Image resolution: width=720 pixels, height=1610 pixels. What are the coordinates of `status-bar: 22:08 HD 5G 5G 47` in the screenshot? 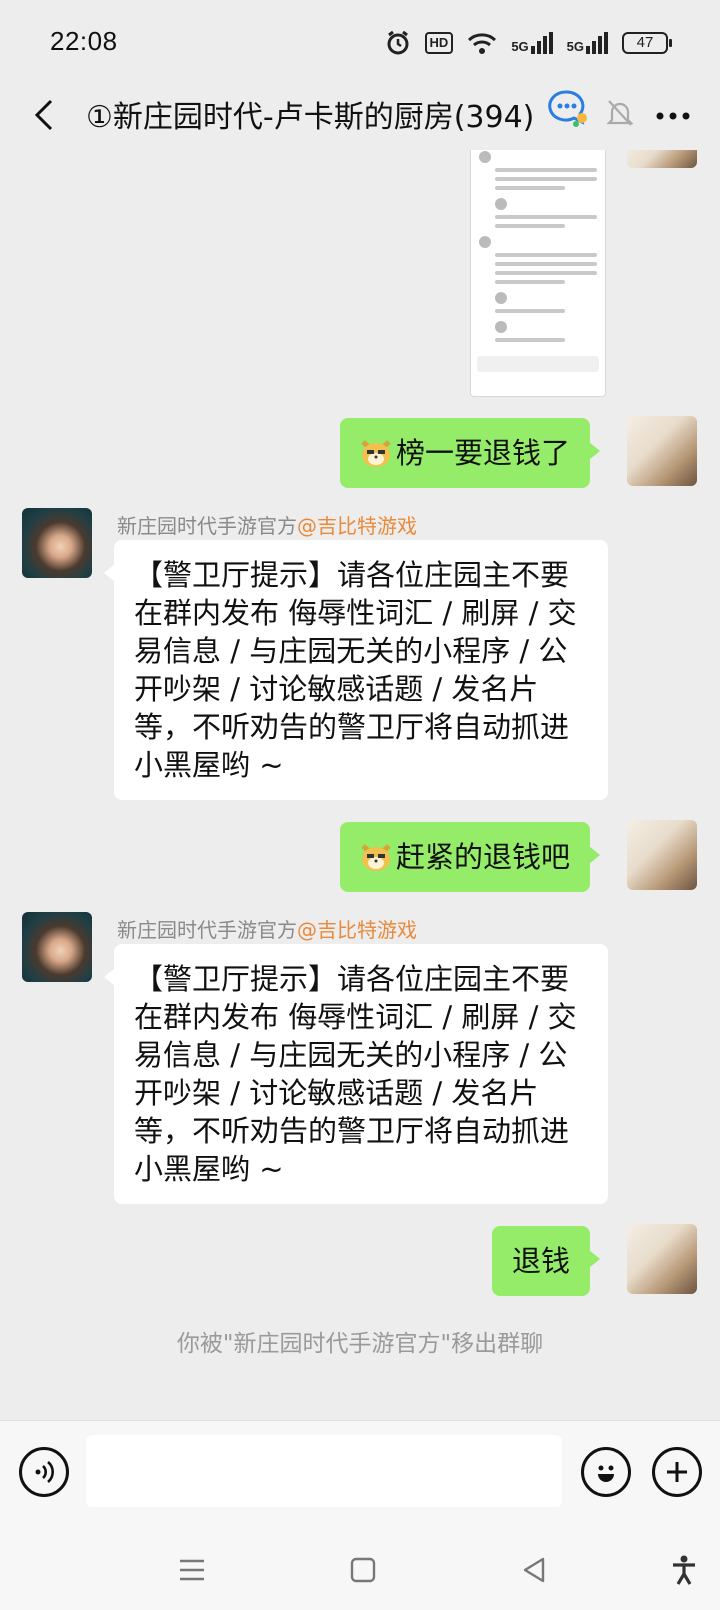 It's located at (360, 42).